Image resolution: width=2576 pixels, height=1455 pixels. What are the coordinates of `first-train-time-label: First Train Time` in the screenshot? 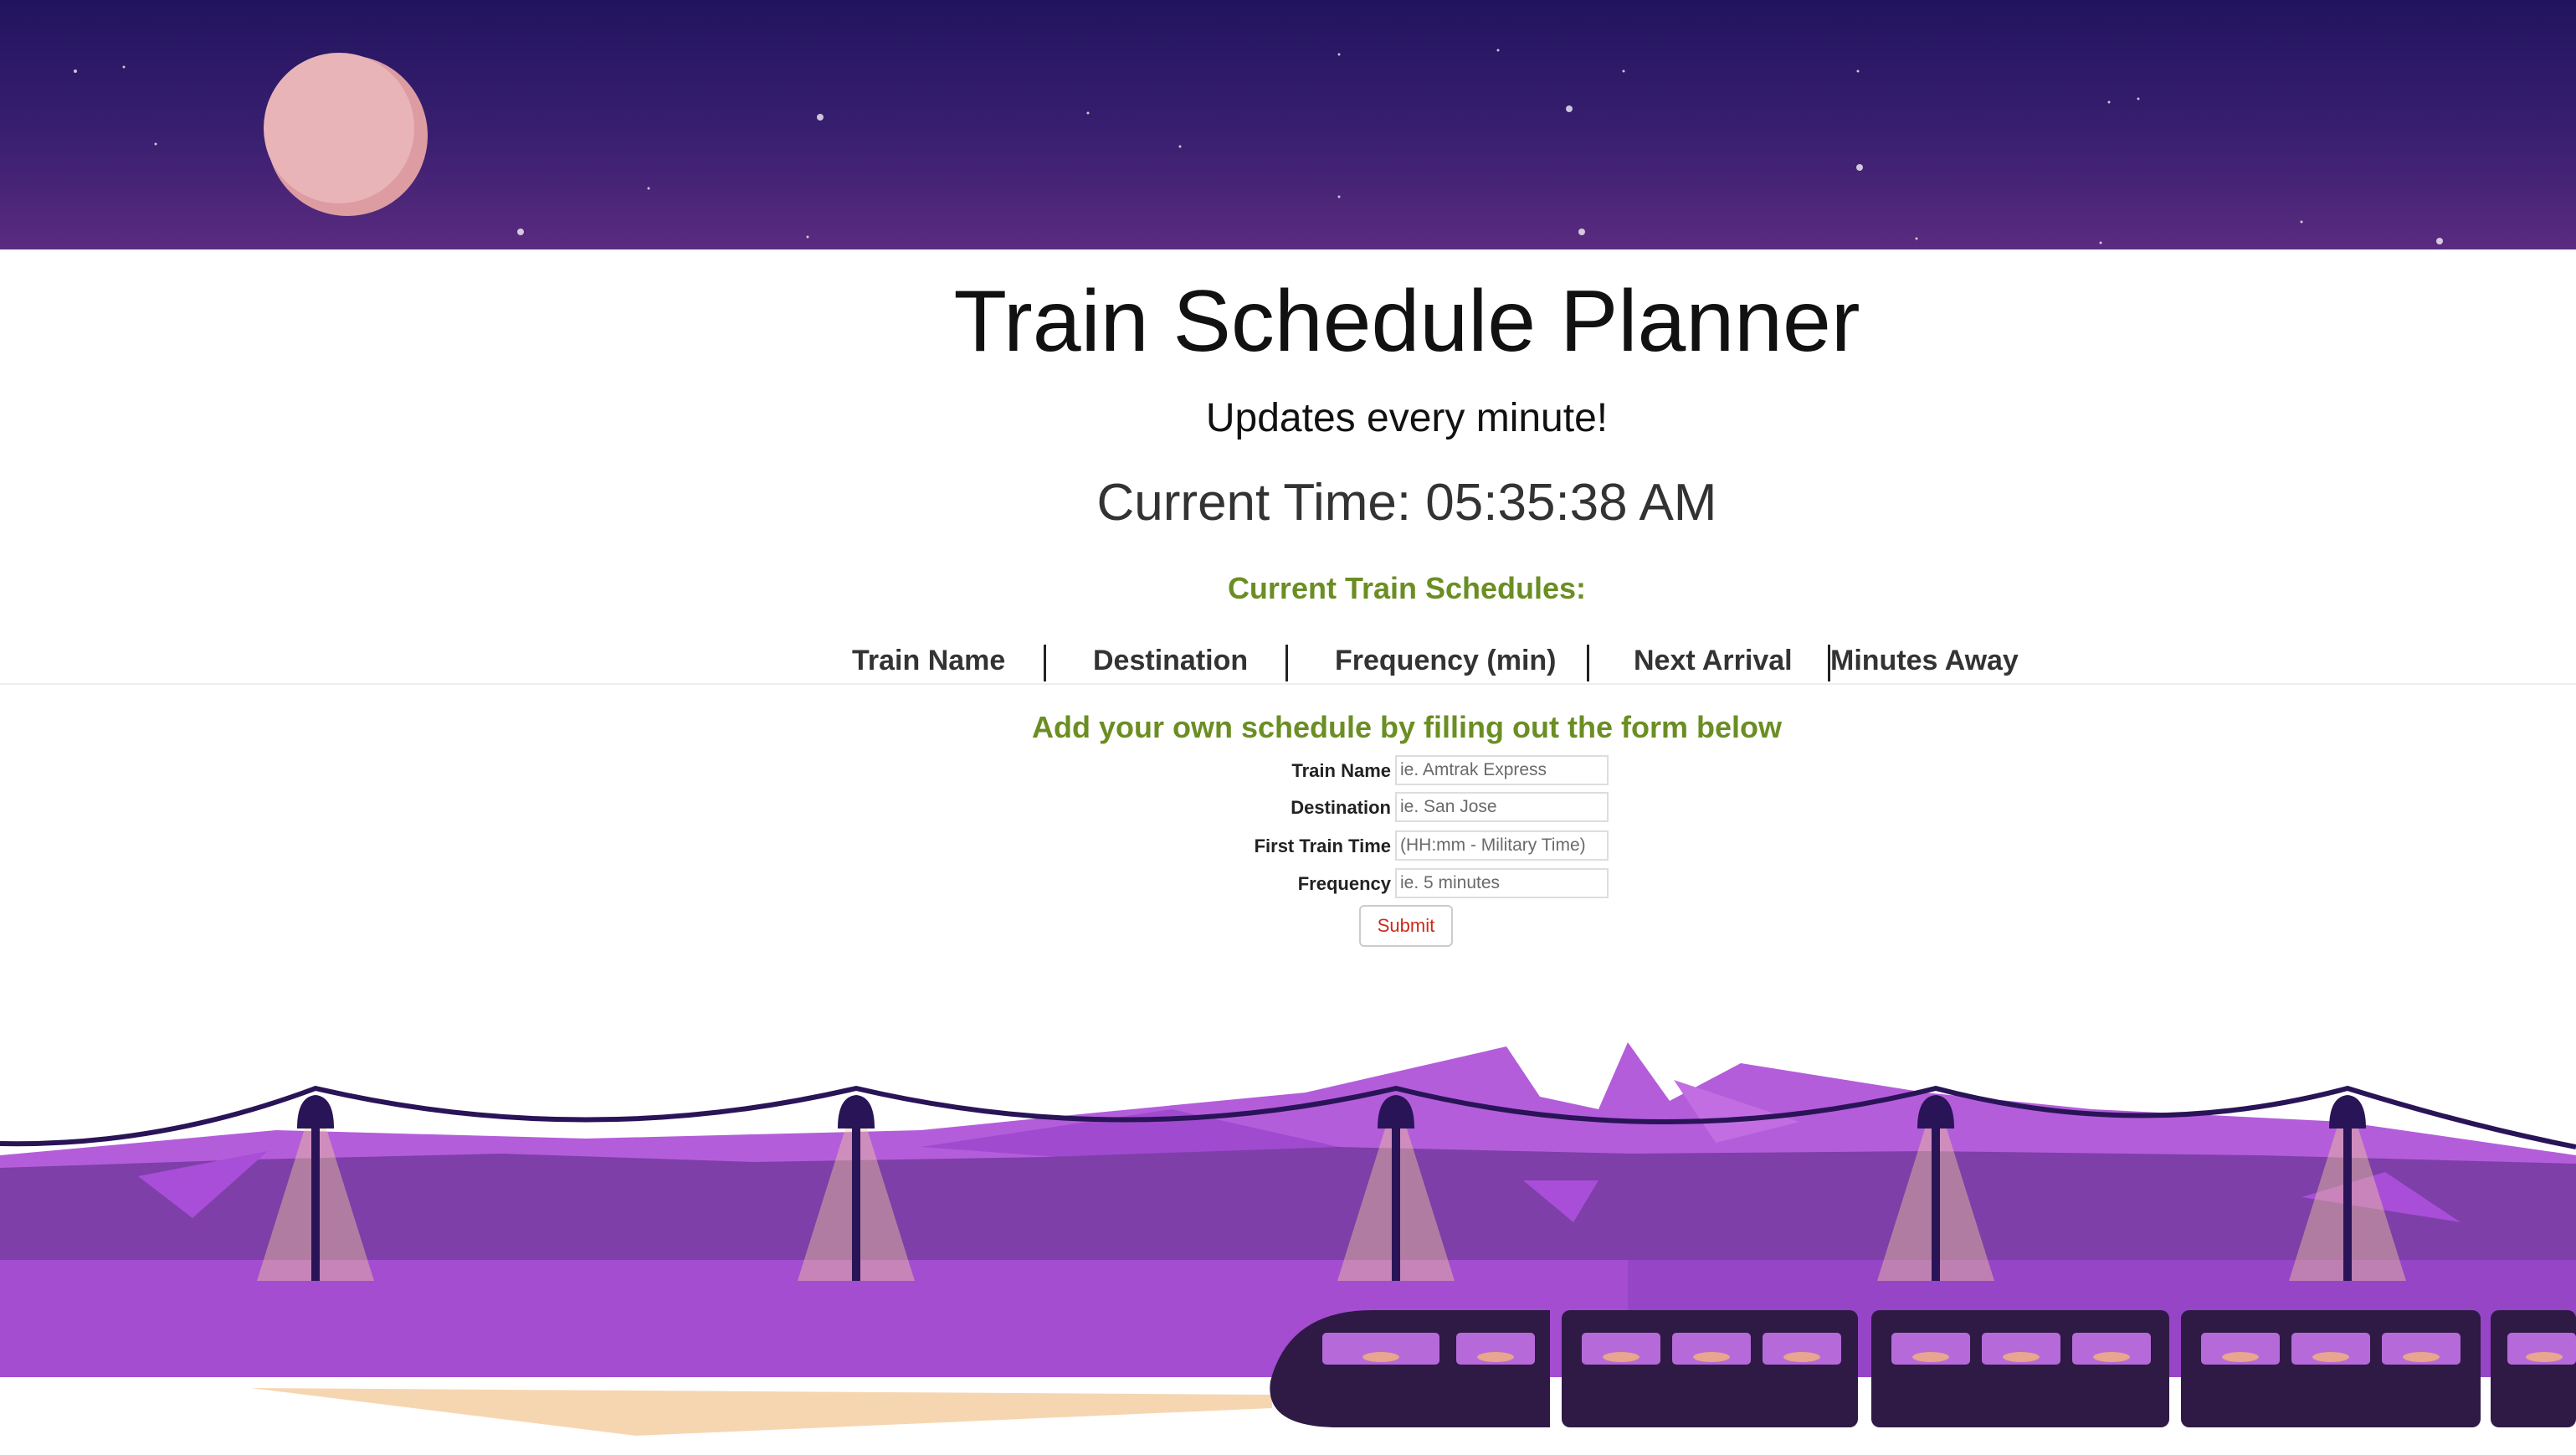 It's located at (1322, 845).